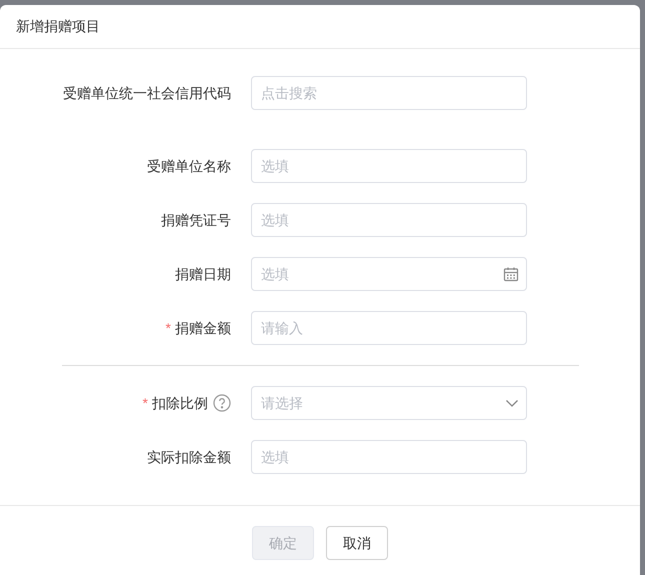  What do you see at coordinates (389, 403) in the screenshot?
I see `select-field: 请选择` at bounding box center [389, 403].